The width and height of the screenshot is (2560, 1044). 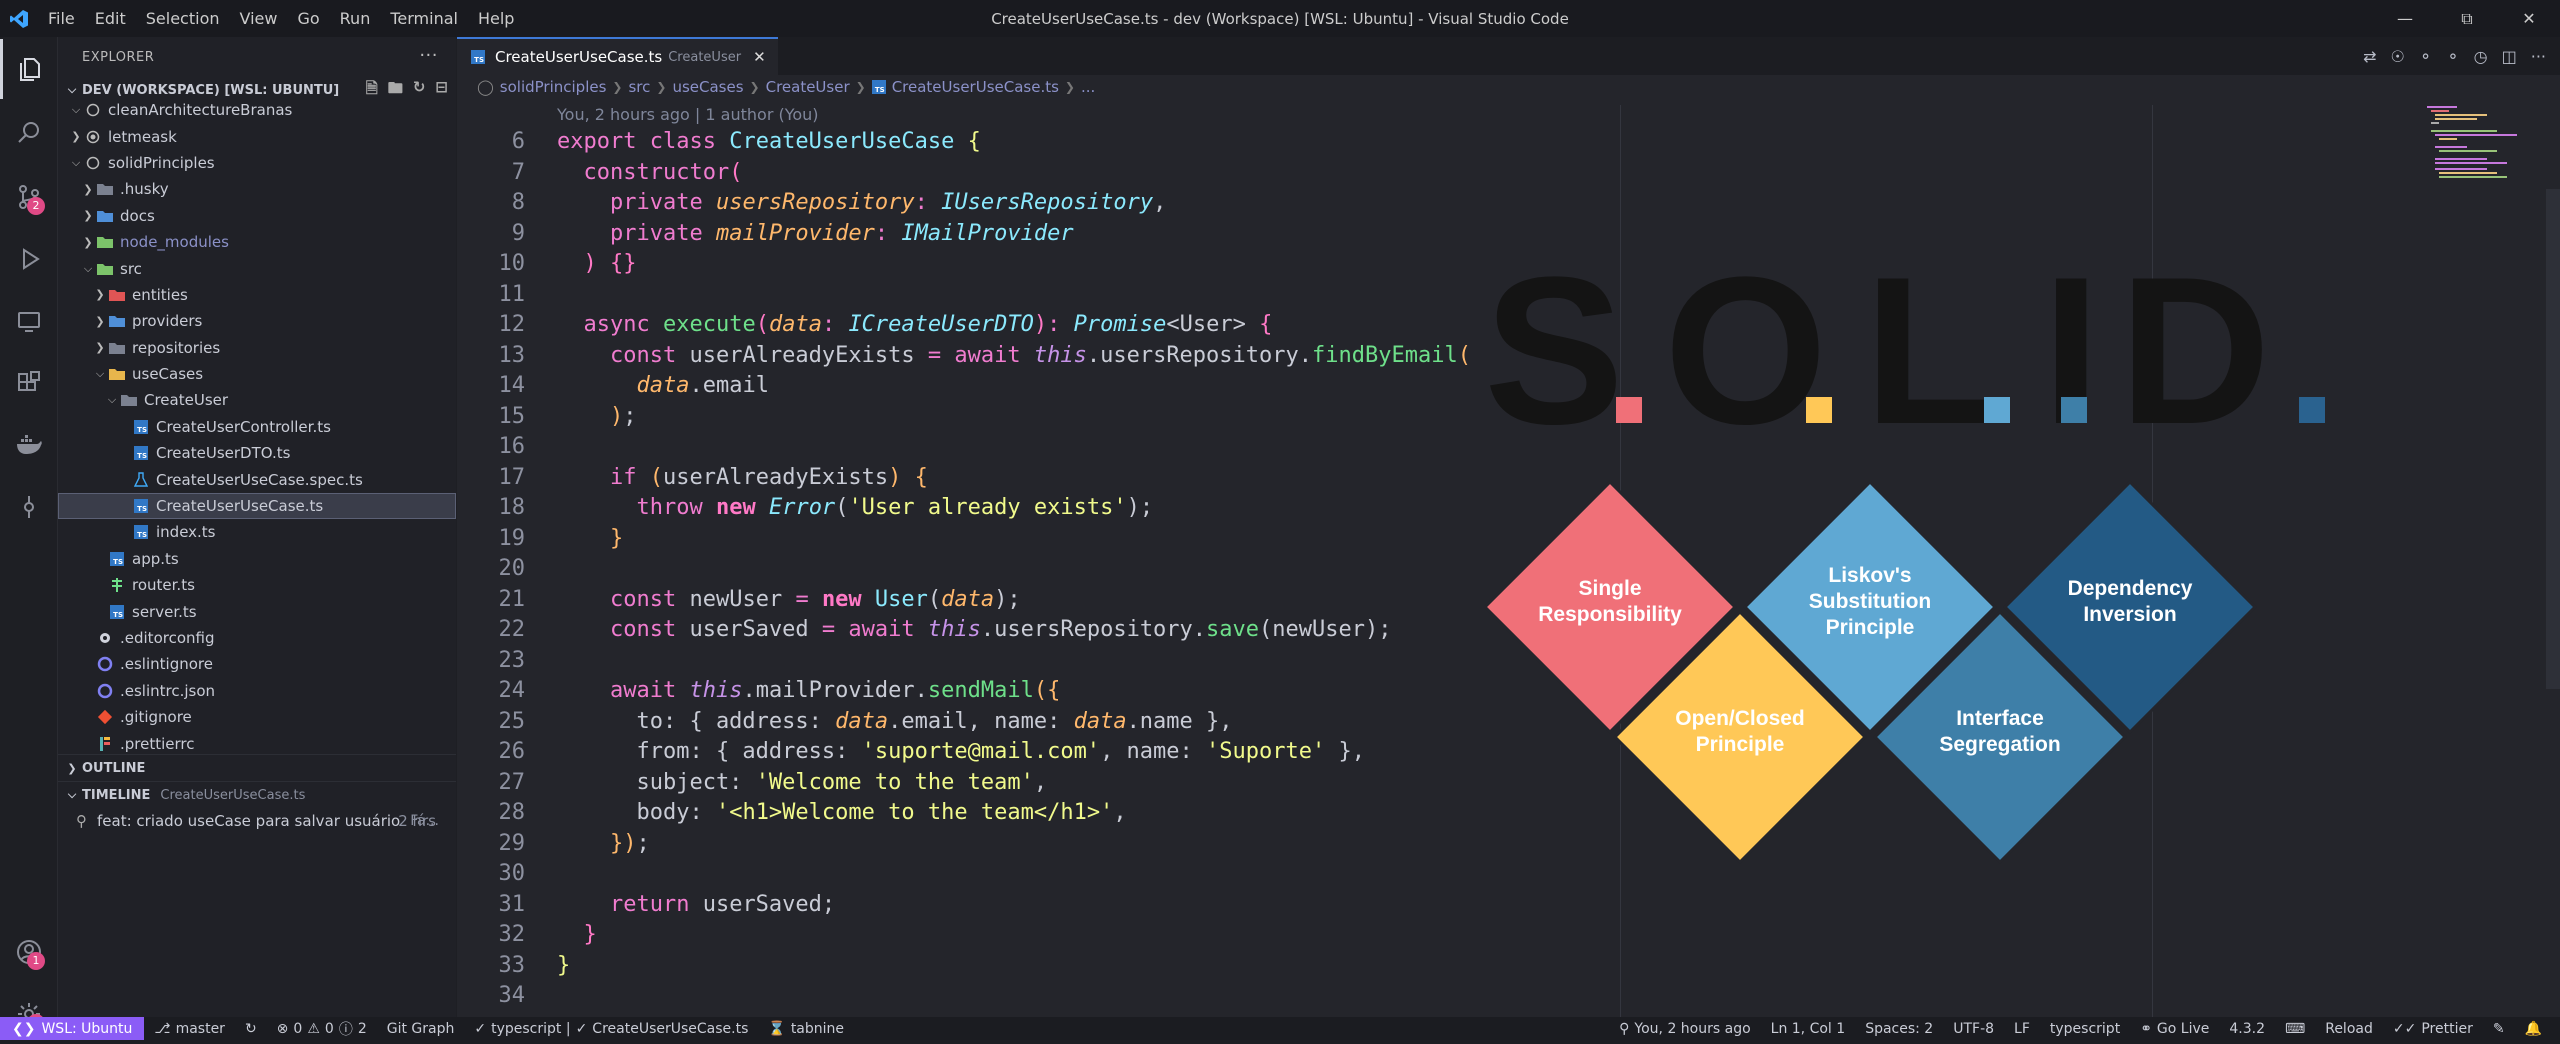 What do you see at coordinates (2397, 56) in the screenshot?
I see `git-commit-icon: ☉` at bounding box center [2397, 56].